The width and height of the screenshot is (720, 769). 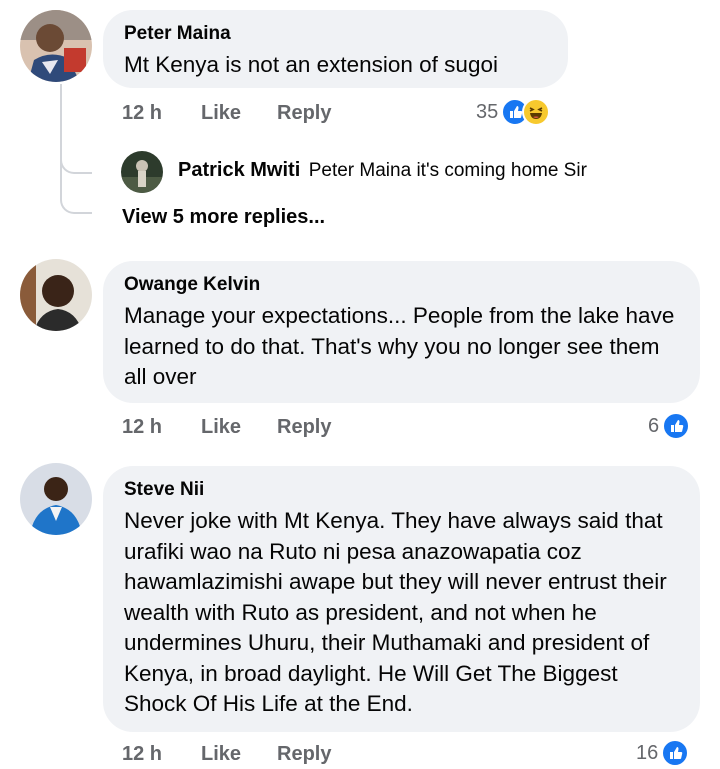 I want to click on reaction-summary: 6, so click(x=669, y=426).